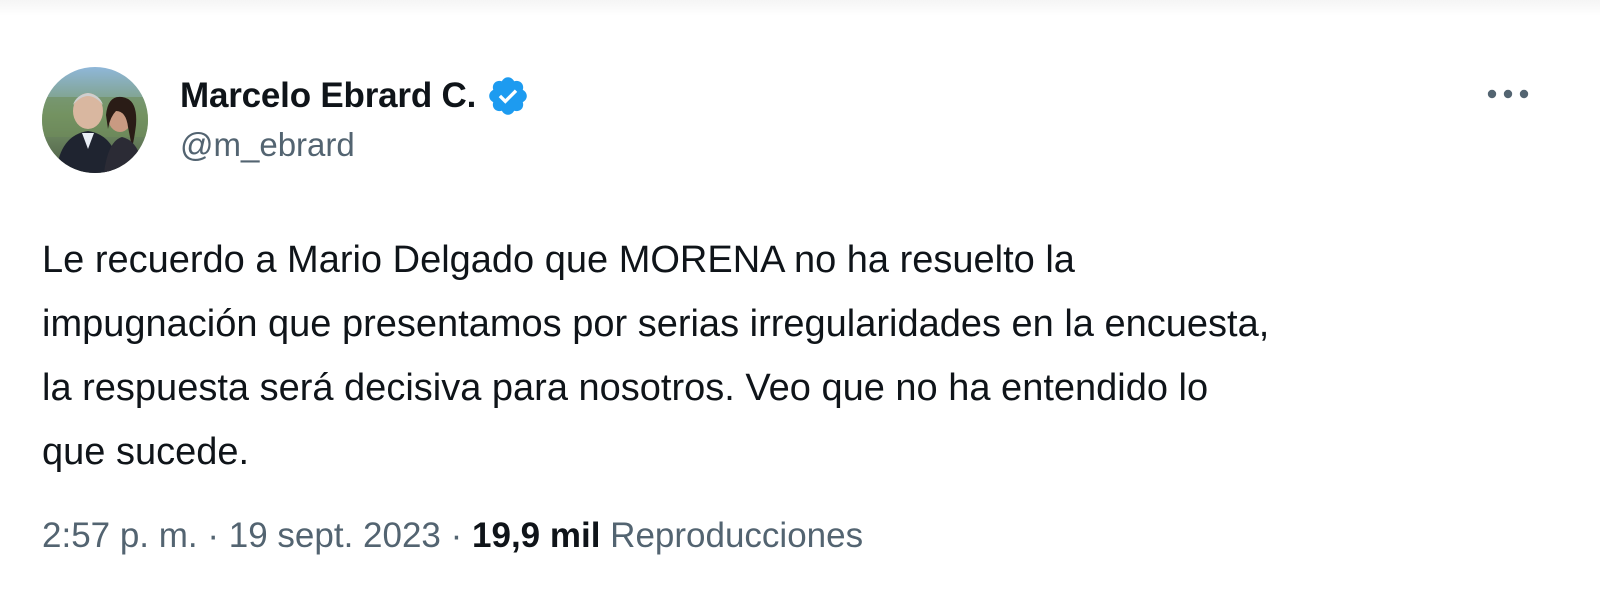 The width and height of the screenshot is (1600, 615). I want to click on tweet-text-line: que sucede., so click(146, 452).